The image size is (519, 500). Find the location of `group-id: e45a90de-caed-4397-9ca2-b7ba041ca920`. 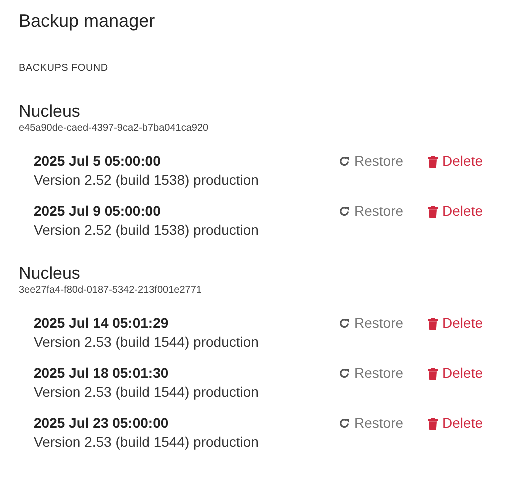

group-id: e45a90de-caed-4397-9ca2-b7ba041ca920 is located at coordinates (114, 128).